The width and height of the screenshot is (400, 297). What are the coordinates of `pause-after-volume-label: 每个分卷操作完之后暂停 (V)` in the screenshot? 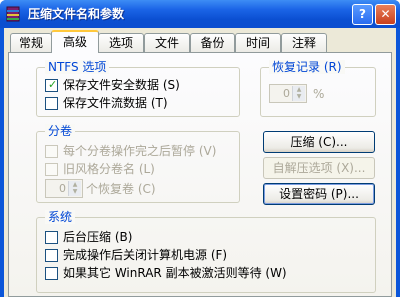 It's located at (140, 151).